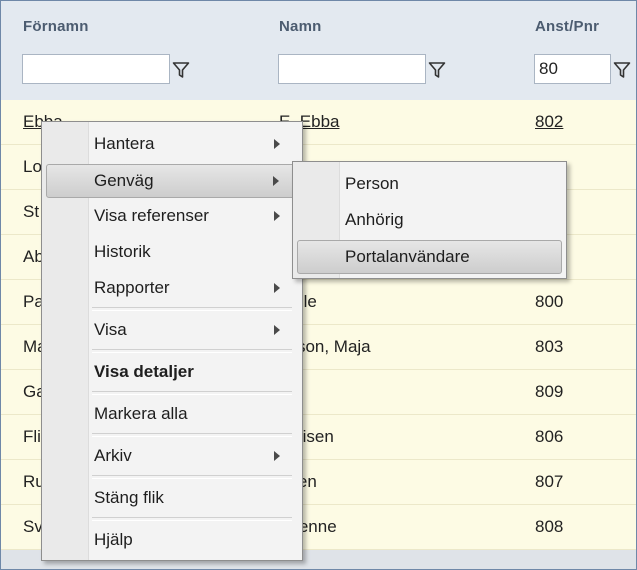  Describe the element at coordinates (572, 69) in the screenshot. I see `filter-input-anst-pnr` at that location.